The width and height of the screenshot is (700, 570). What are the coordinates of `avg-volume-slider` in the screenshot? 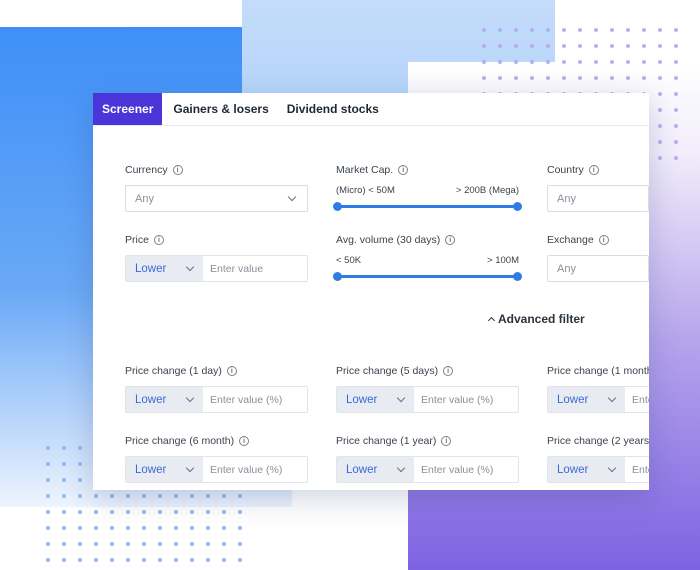 It's located at (427, 276).